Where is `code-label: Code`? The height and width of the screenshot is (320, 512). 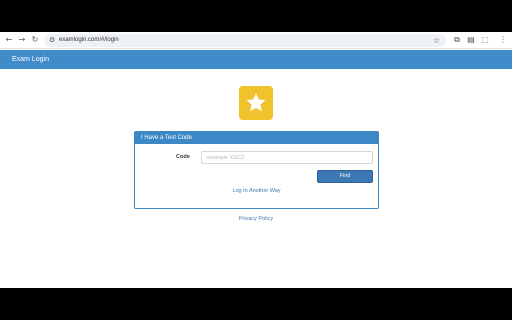
code-label: Code is located at coordinates (183, 157).